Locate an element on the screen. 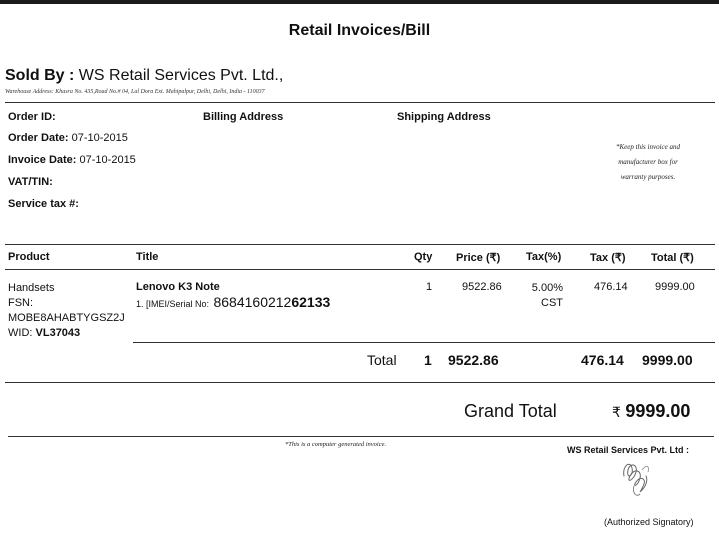  col-header-tax: Tax (₹) is located at coordinates (608, 258).